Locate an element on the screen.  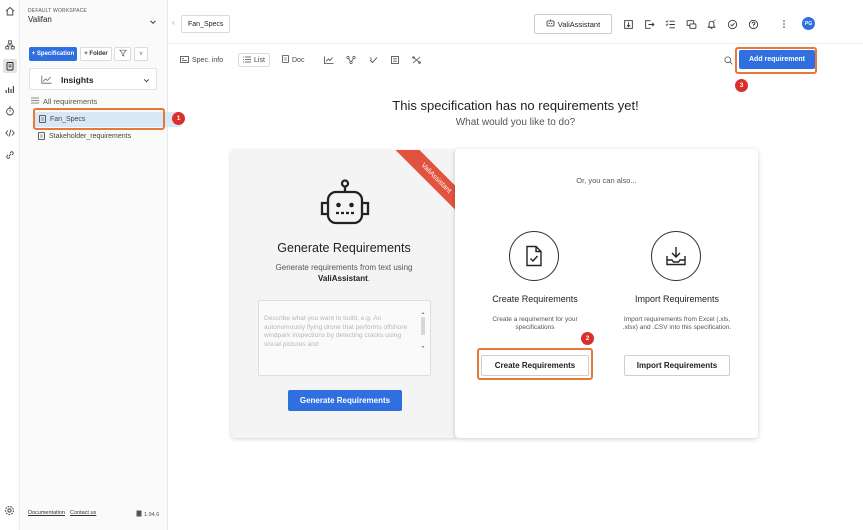
sidebar-more-button: v is located at coordinates (141, 54).